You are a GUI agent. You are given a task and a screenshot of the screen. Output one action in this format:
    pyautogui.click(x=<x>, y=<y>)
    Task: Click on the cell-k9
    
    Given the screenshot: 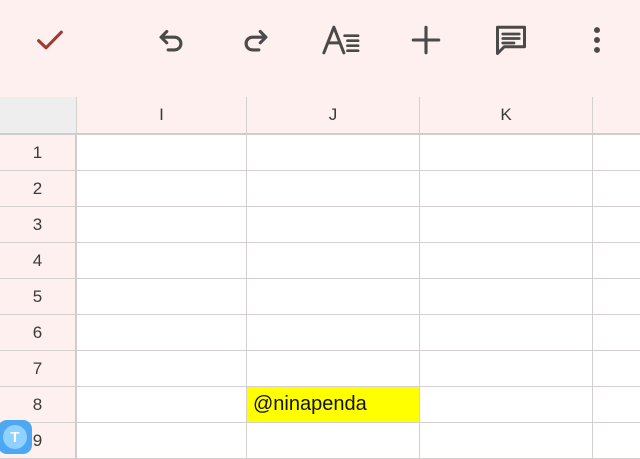 What is the action you would take?
    pyautogui.click(x=506, y=441)
    